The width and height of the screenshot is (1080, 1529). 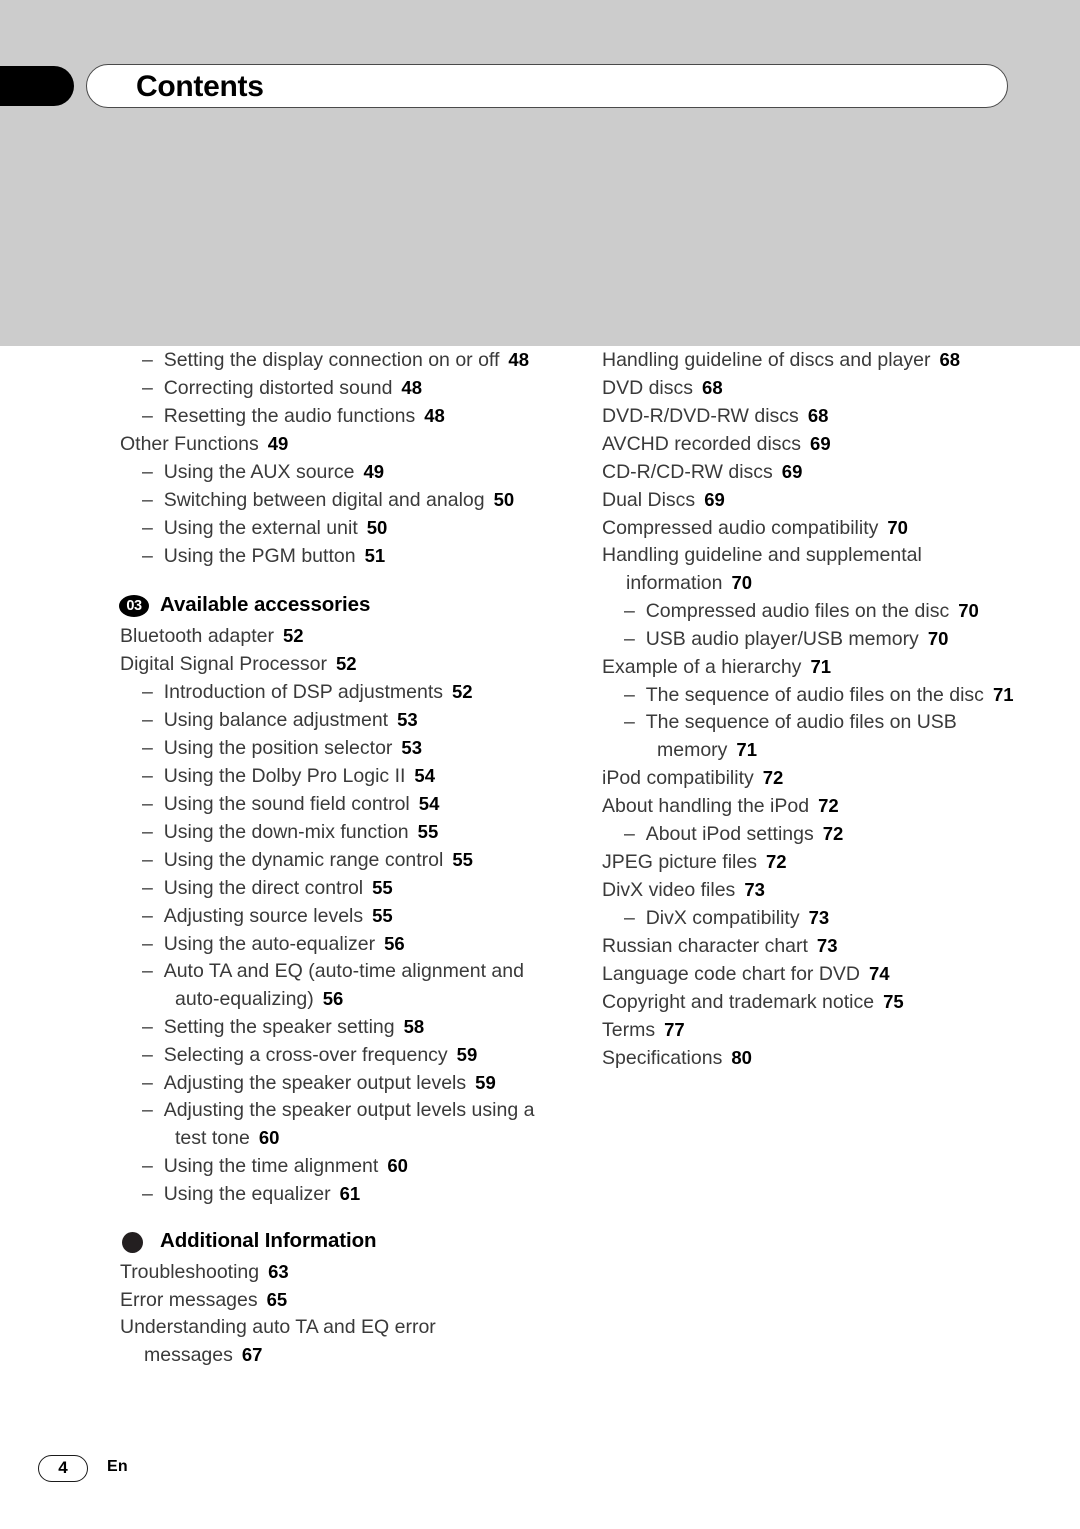 What do you see at coordinates (812, 388) in the screenshot?
I see `toc-entry: DVD discs 68` at bounding box center [812, 388].